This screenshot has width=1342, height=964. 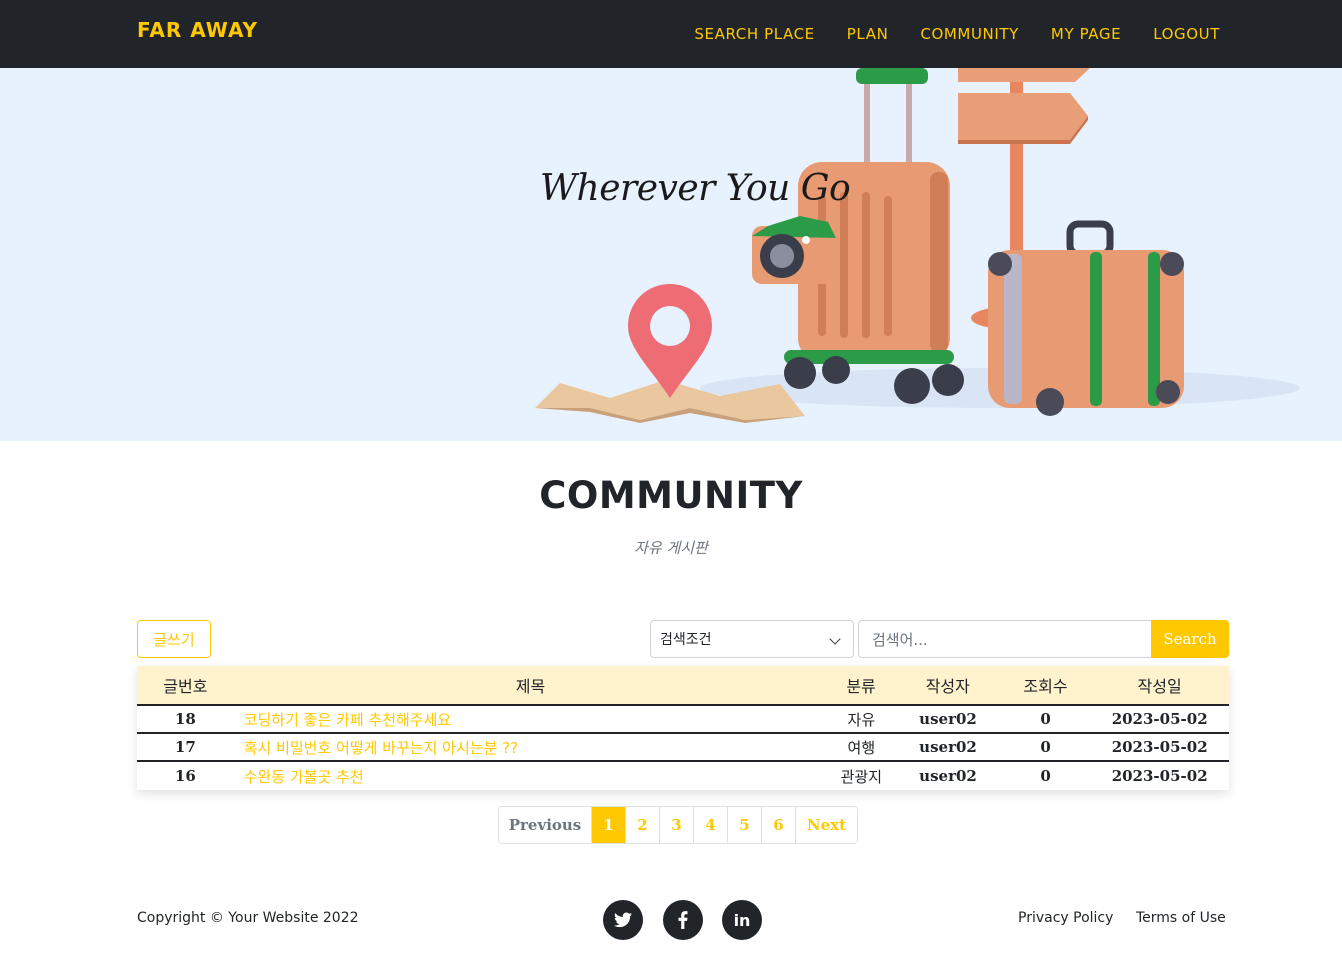 What do you see at coordinates (686, 640) in the screenshot?
I see `search-condition-value: 검색조건` at bounding box center [686, 640].